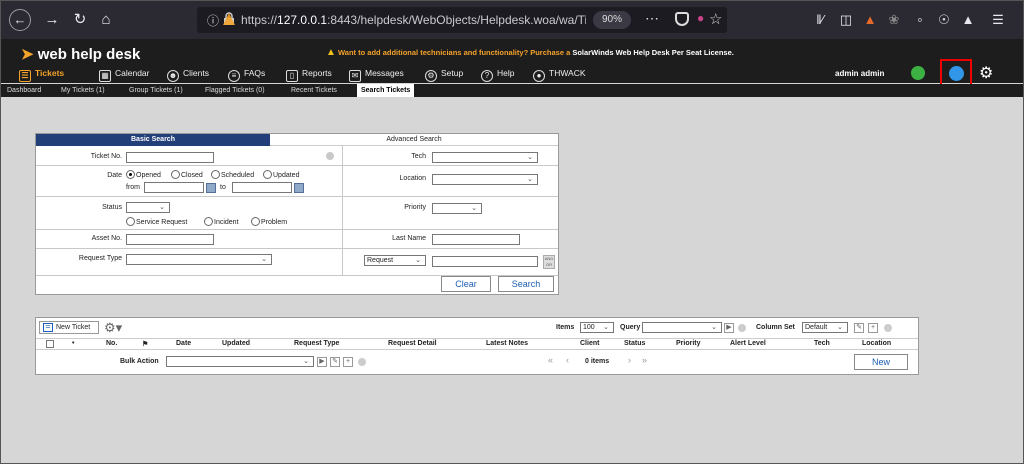 This screenshot has width=1024, height=464. I want to click on extension-tree-icon: ▲, so click(968, 20).